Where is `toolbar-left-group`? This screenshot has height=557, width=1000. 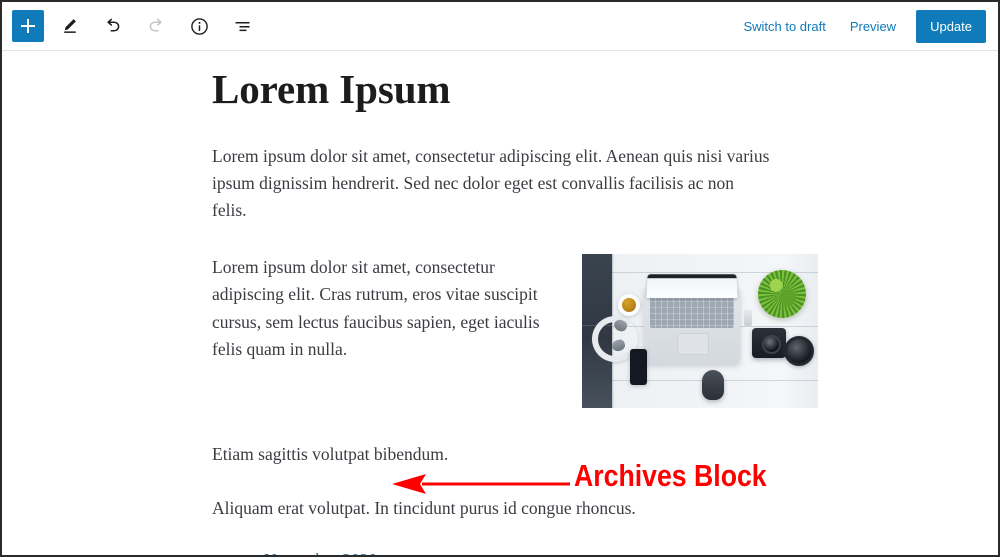 toolbar-left-group is located at coordinates (135, 26).